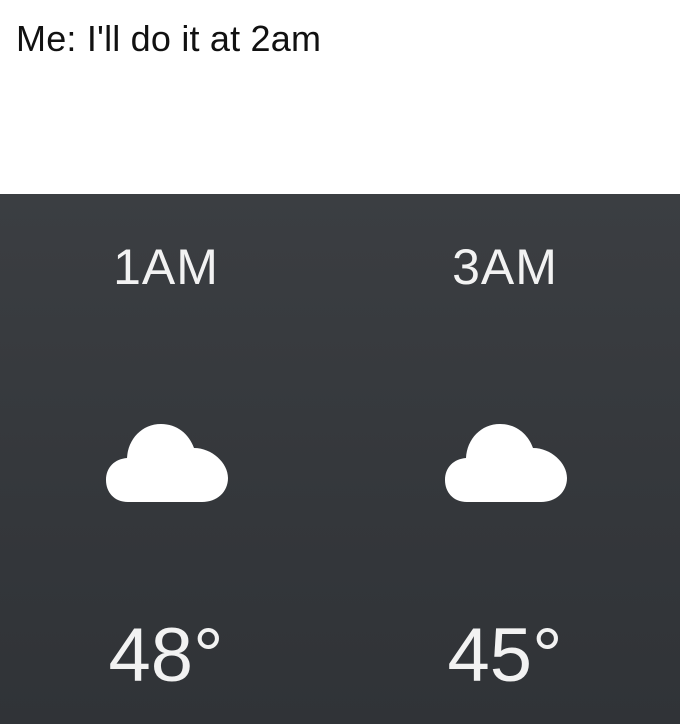 Image resolution: width=680 pixels, height=724 pixels. What do you see at coordinates (166, 267) in the screenshot?
I see `forecast-time: 1AM` at bounding box center [166, 267].